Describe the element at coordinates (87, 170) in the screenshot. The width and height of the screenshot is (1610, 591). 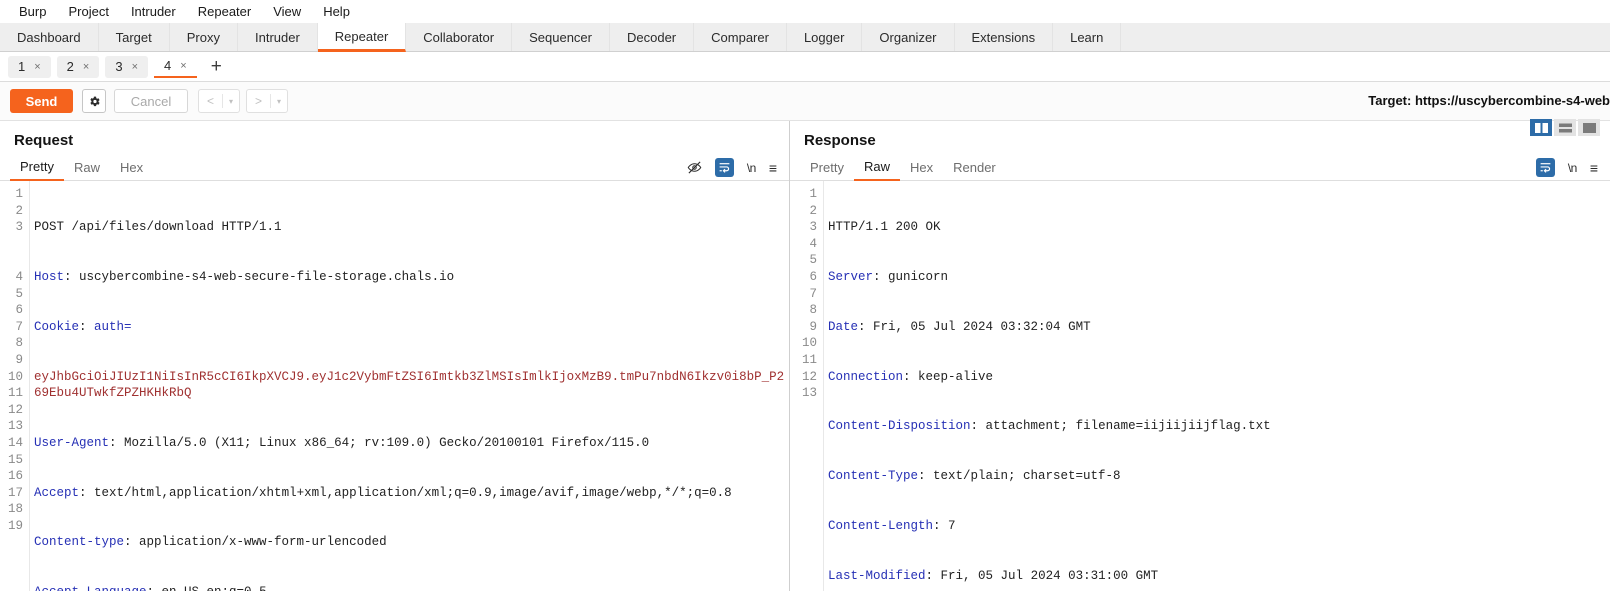
I see `request-tab-raw: Raw` at that location.